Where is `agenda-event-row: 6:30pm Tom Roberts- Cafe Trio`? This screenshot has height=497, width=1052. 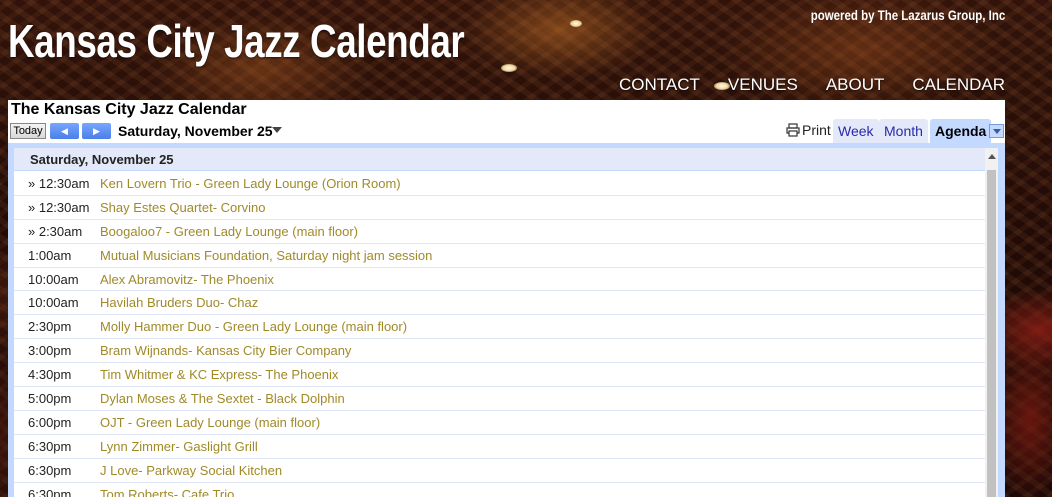
agenda-event-row: 6:30pm Tom Roberts- Cafe Trio is located at coordinates (502, 490).